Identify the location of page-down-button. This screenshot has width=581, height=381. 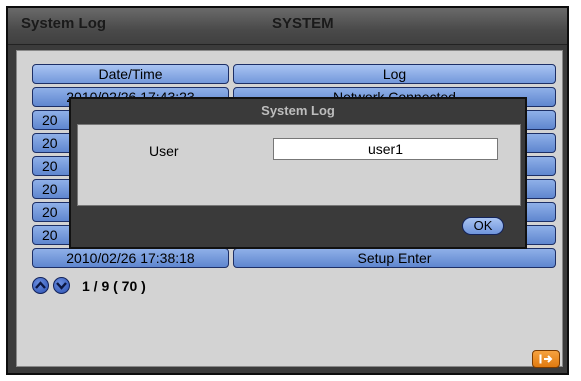
(61, 285).